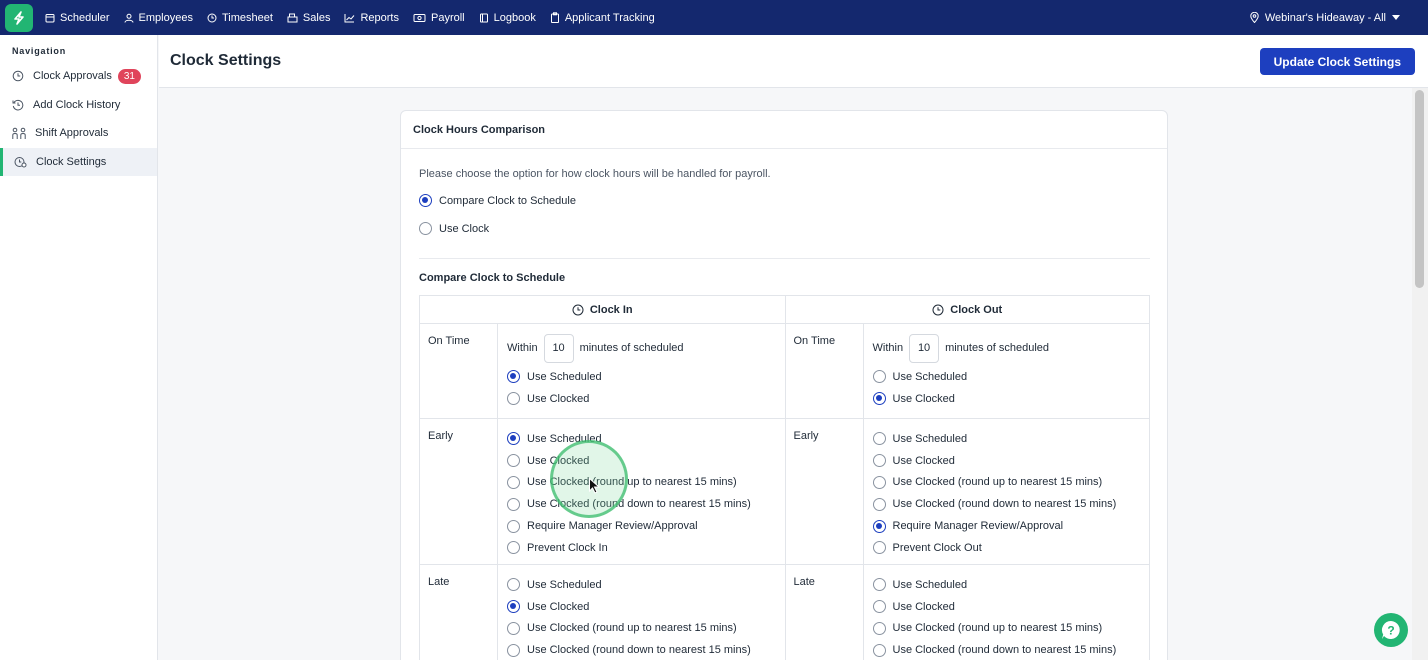 The width and height of the screenshot is (1428, 660). Describe the element at coordinates (371, 18) in the screenshot. I see `nav-reports: Reports` at that location.